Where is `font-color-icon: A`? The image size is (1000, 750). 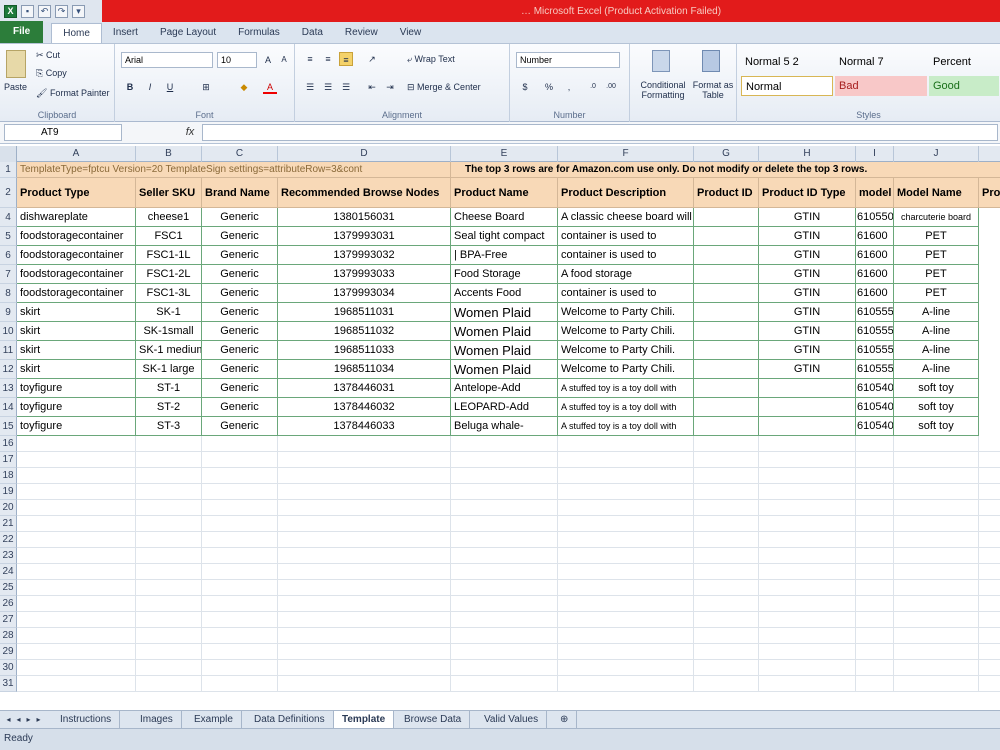 font-color-icon: A is located at coordinates (270, 87).